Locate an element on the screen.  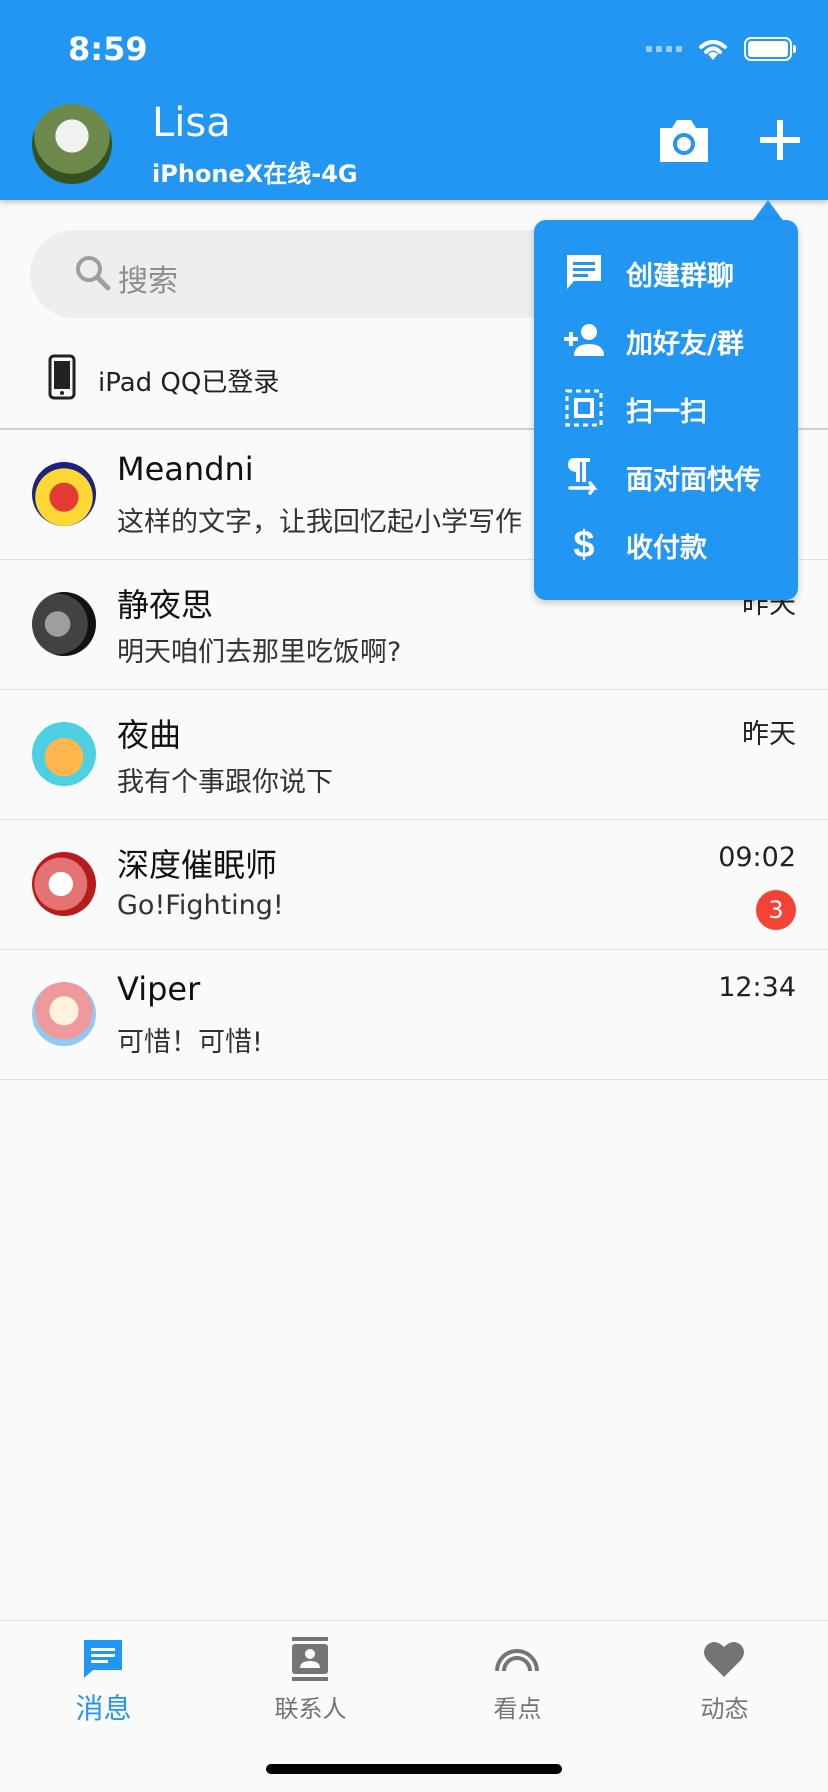
device-login-text: iPad QQ已登录 is located at coordinates (188, 380).